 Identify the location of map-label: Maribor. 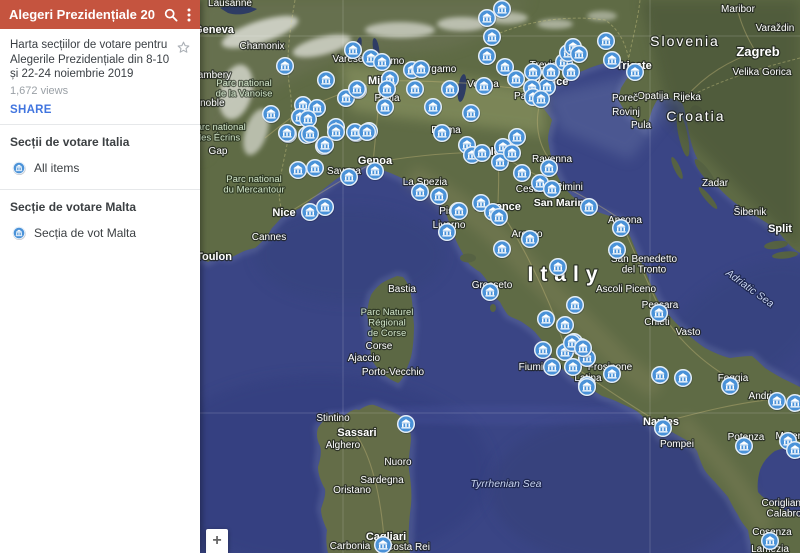
(738, 9).